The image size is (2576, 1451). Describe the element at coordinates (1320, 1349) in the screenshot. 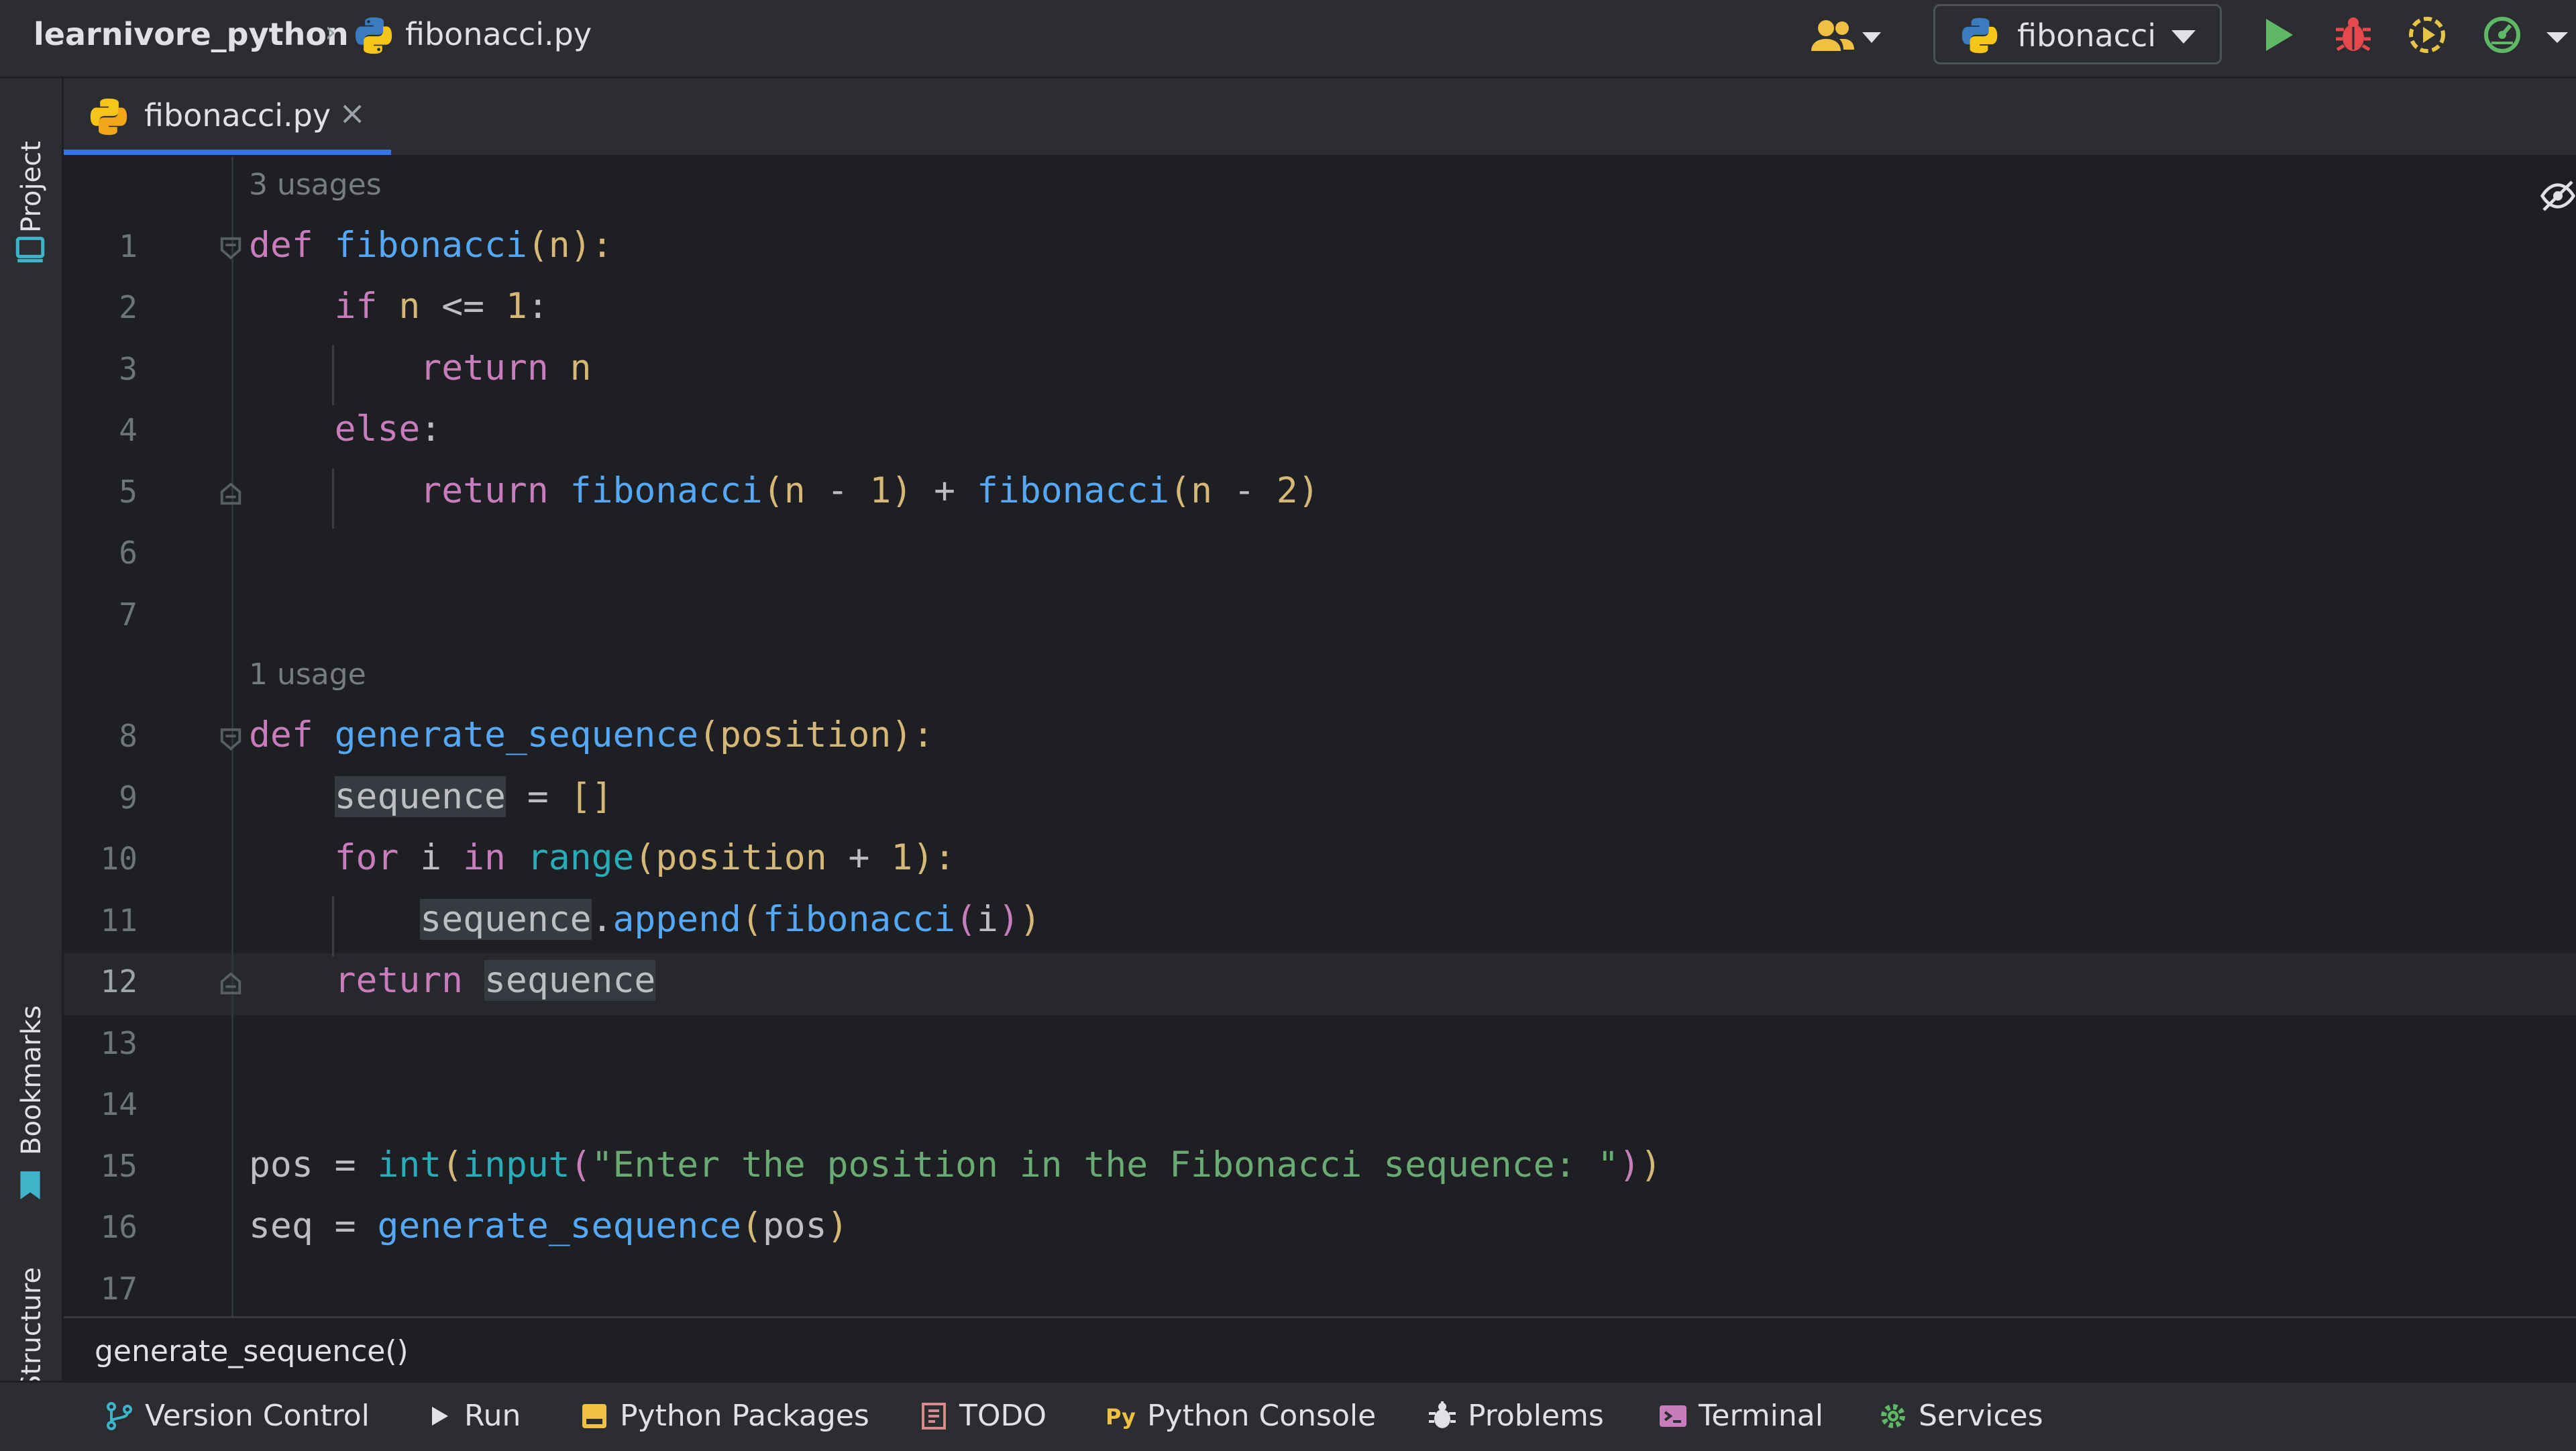

I see `code-breadcrumb-bar: generate_sequence()` at that location.